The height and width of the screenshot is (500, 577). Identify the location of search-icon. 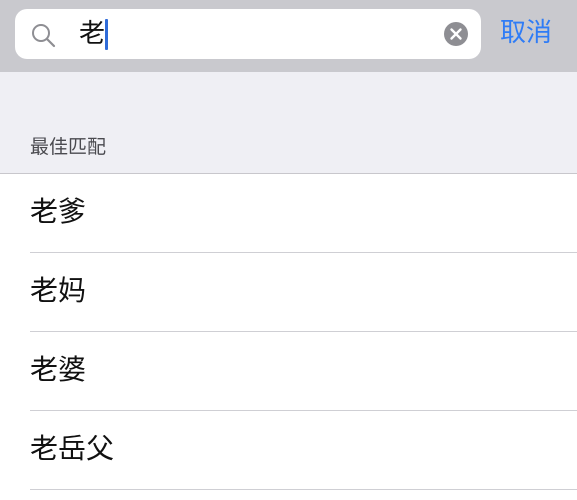
(44, 36).